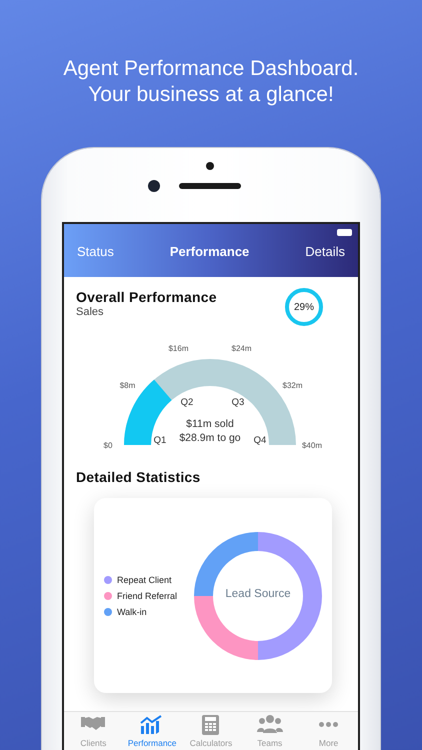 The image size is (422, 750). I want to click on tab-button: More, so click(328, 731).